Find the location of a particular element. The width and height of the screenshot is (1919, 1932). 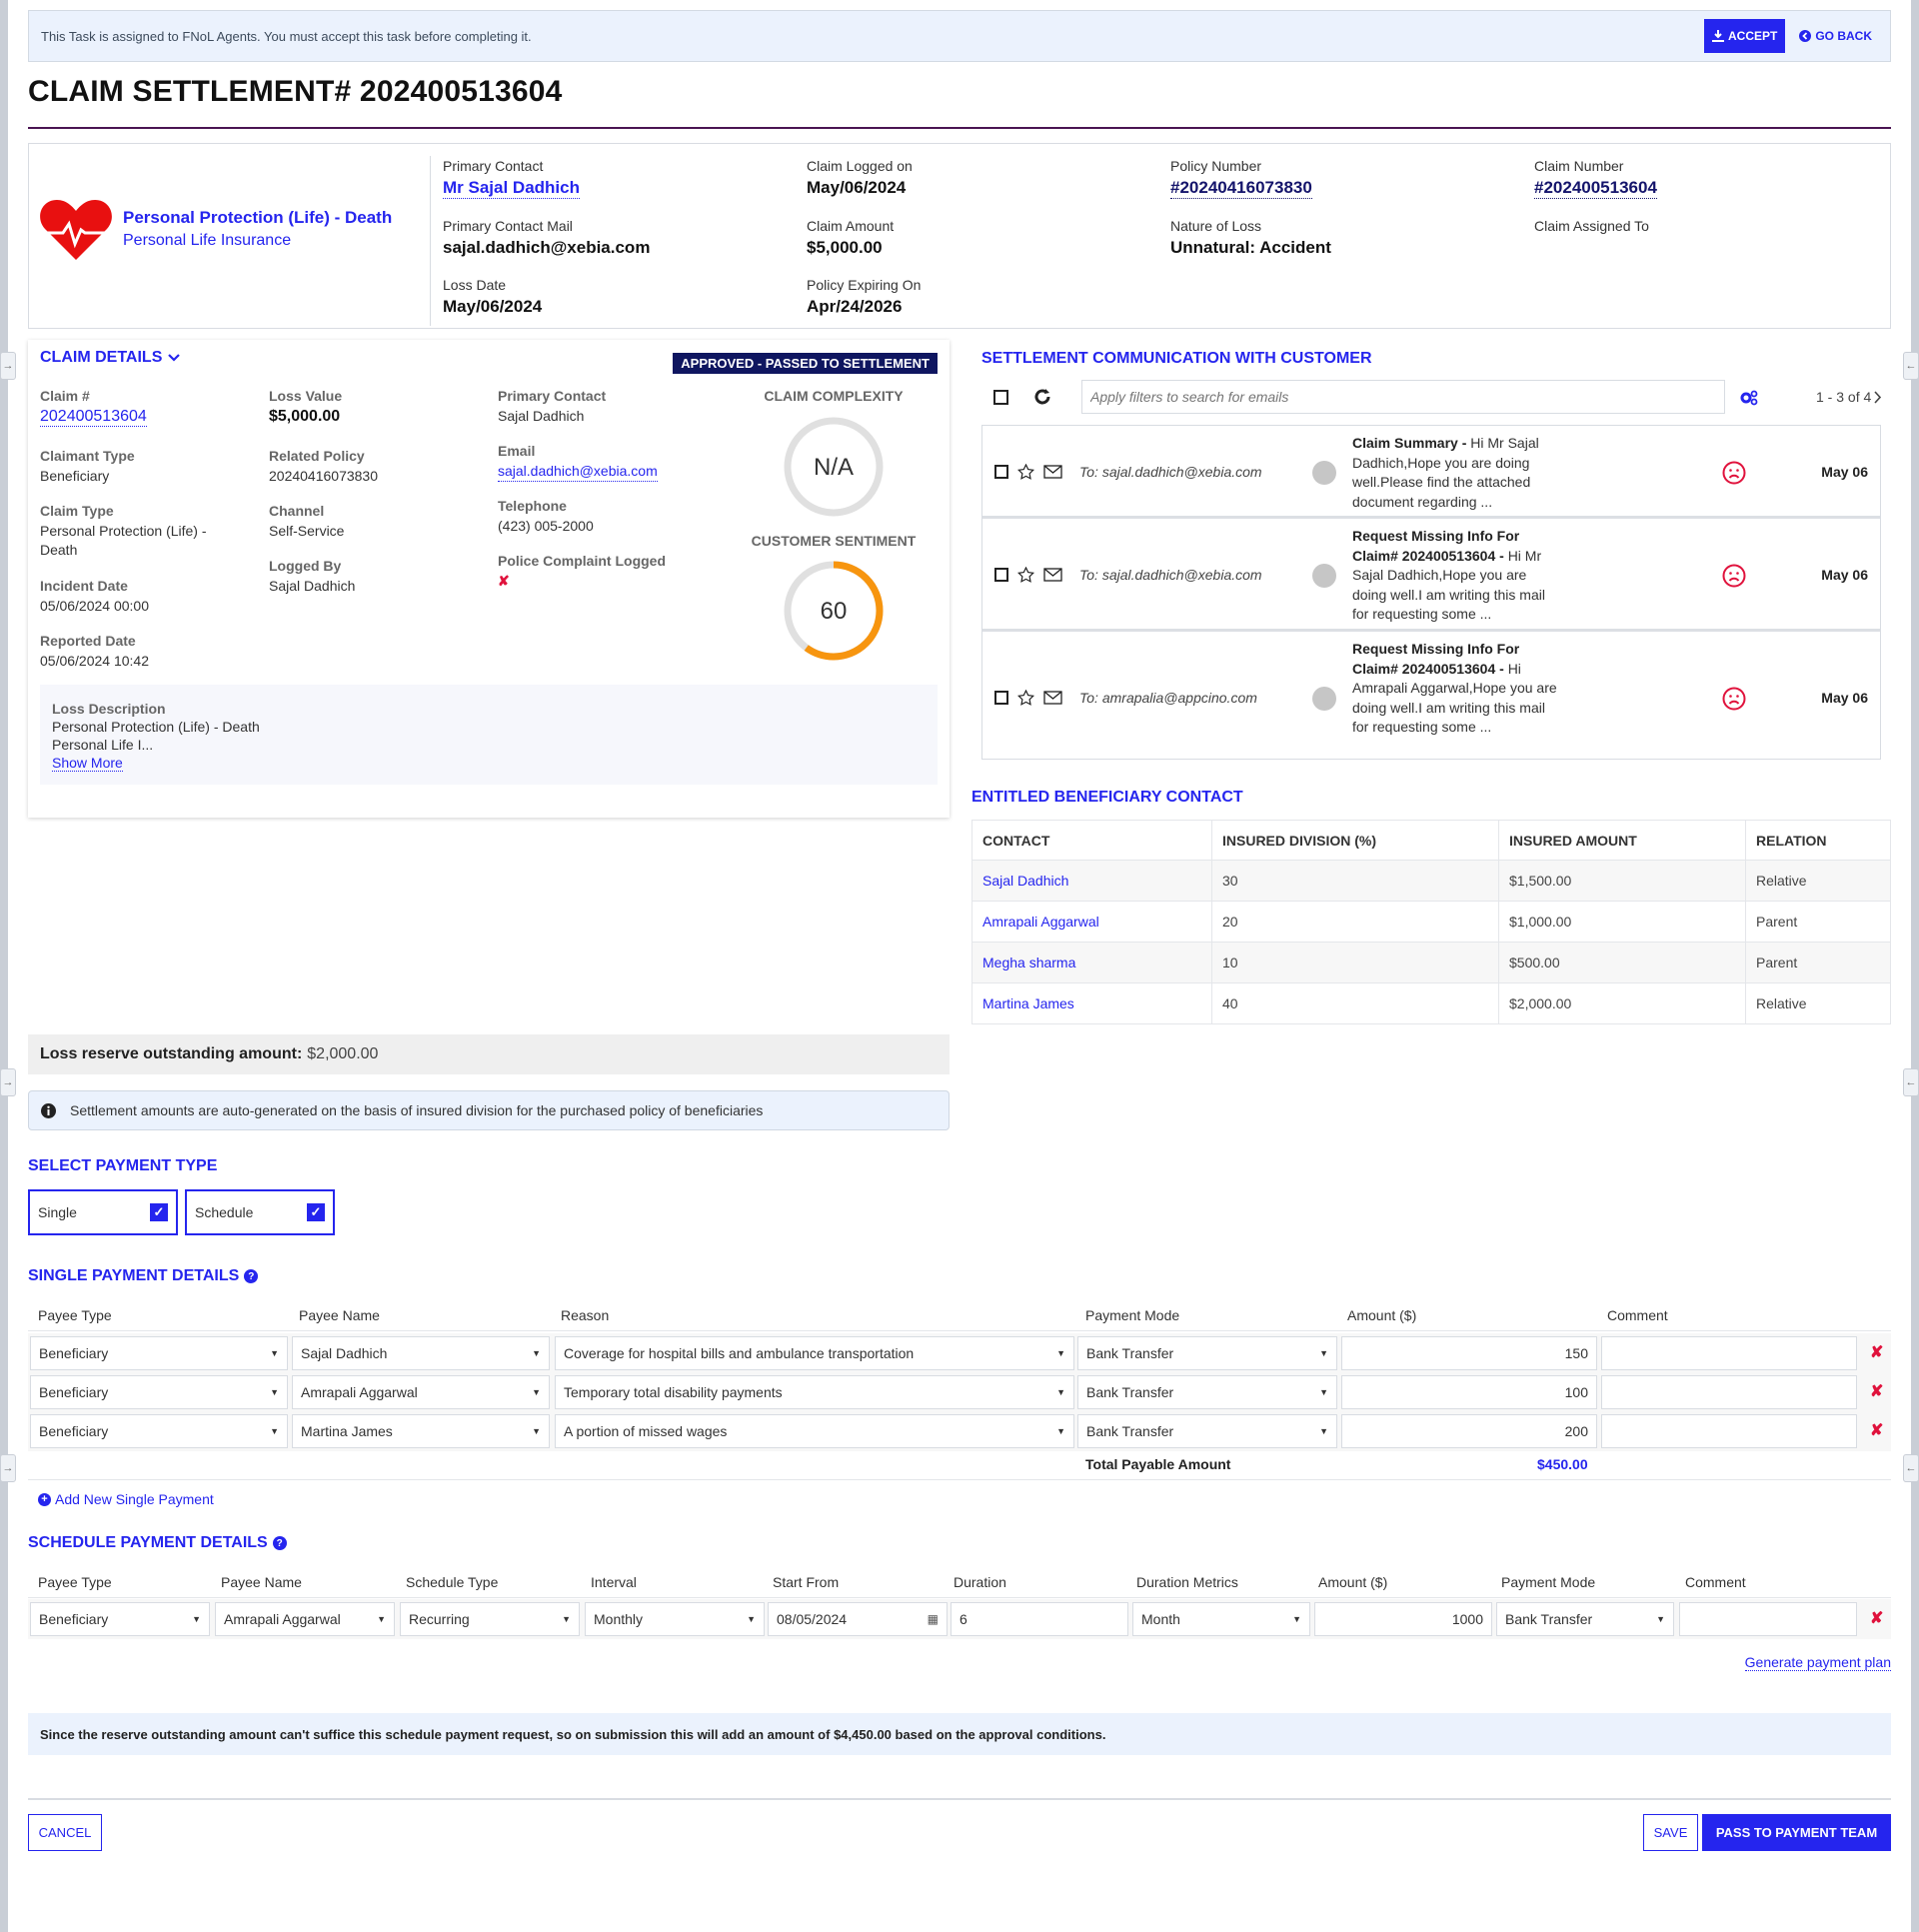

complexity-value: N/A is located at coordinates (834, 467).